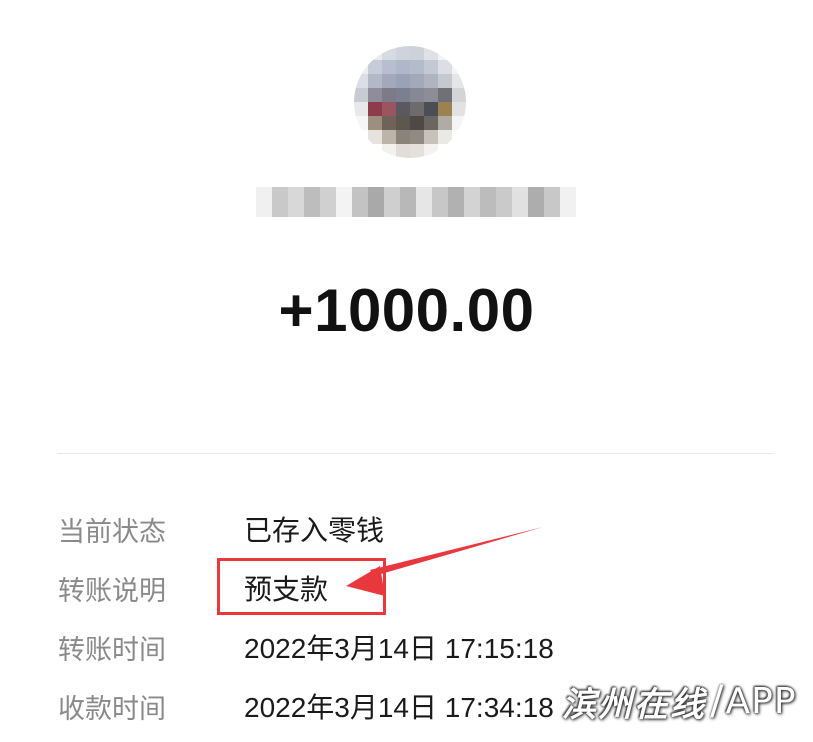  What do you see at coordinates (399, 707) in the screenshot?
I see `receive-time-value: 2022年3月14日 17:34:18` at bounding box center [399, 707].